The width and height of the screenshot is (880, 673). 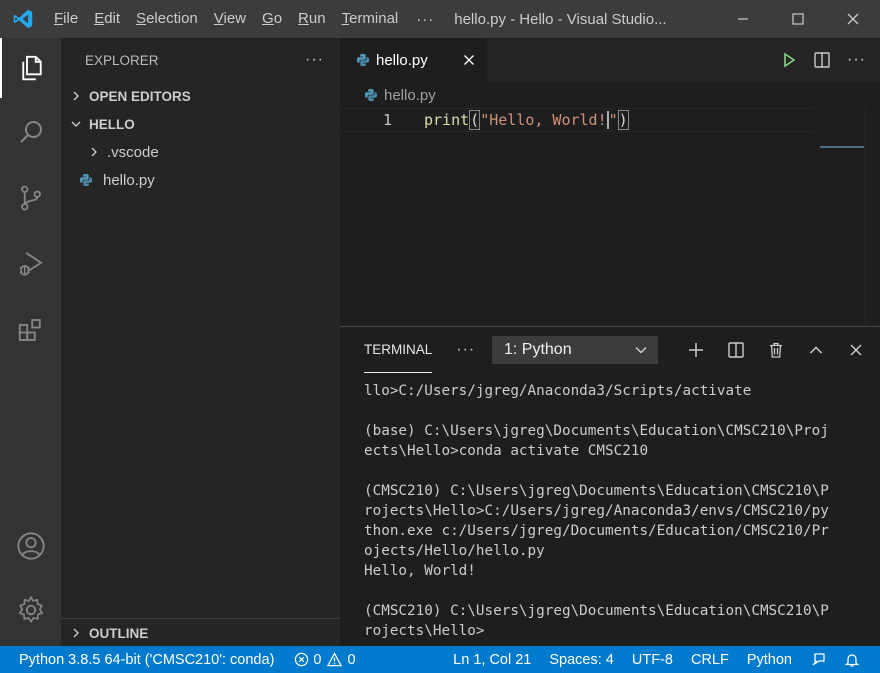 I want to click on activity-run-debug, so click(x=30, y=264).